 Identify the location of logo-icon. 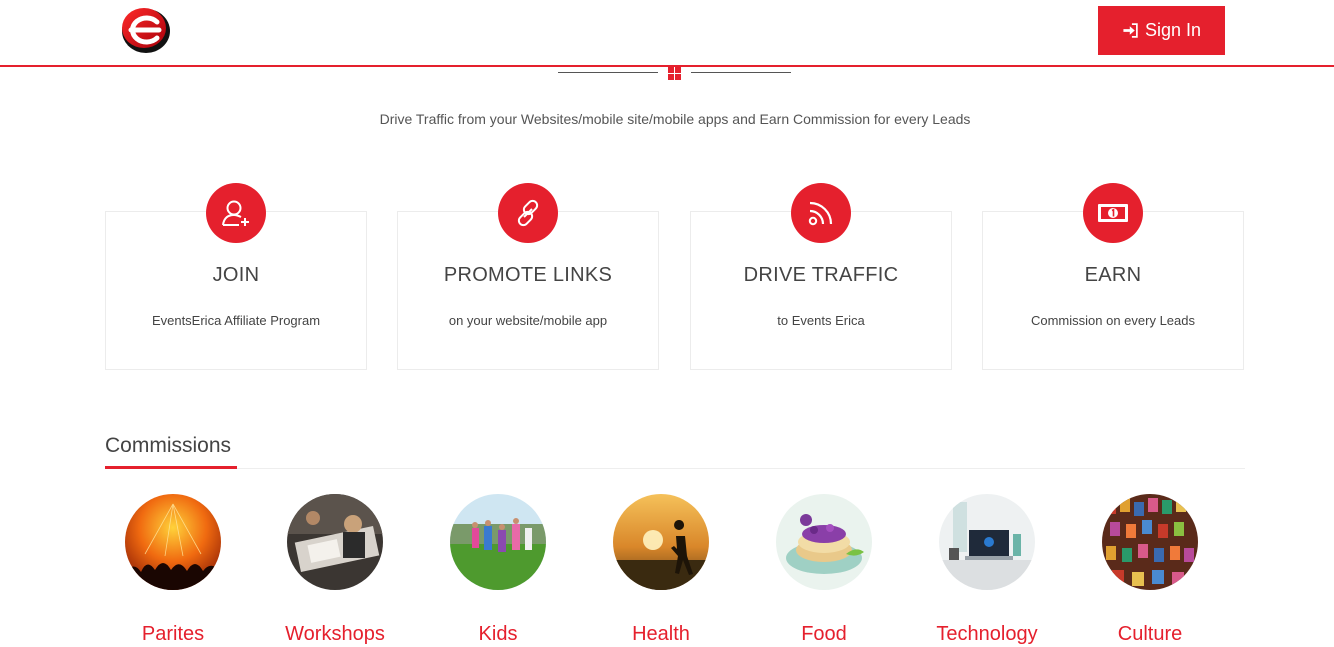
(146, 30).